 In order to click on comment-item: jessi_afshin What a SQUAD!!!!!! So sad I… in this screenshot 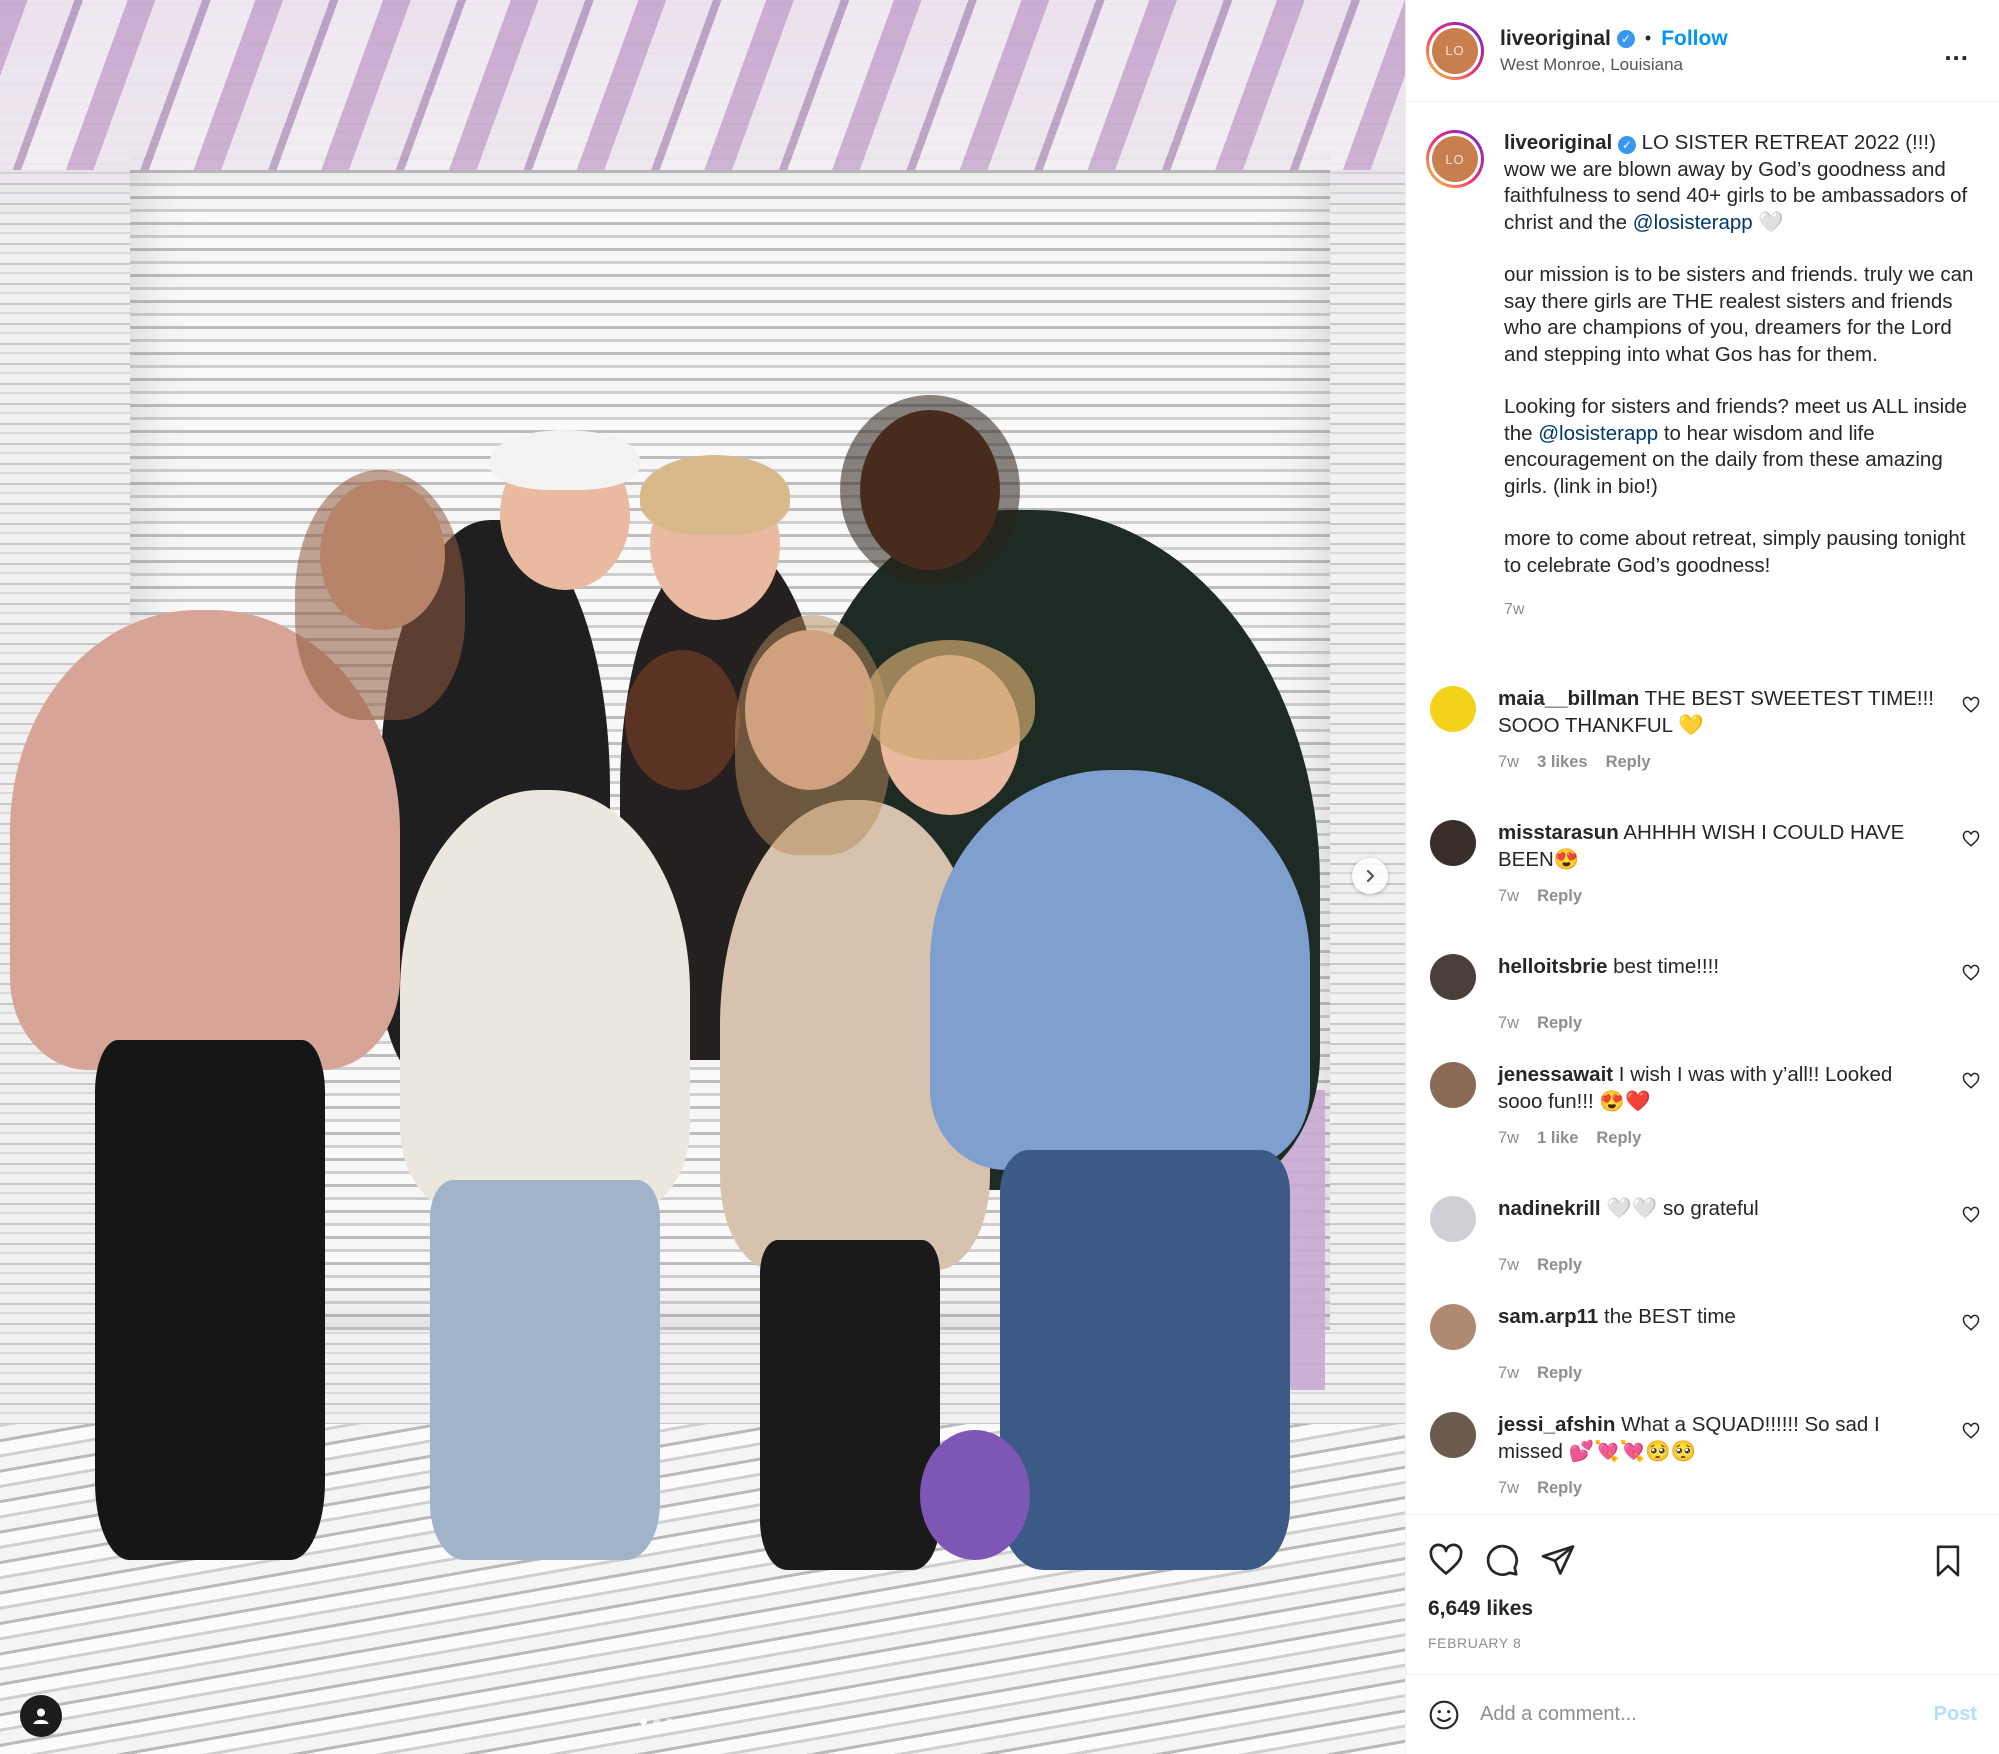, I will do `click(1706, 1455)`.